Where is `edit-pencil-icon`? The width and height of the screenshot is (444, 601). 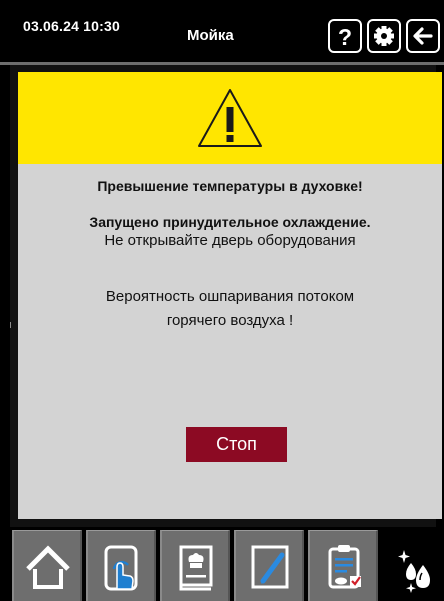 edit-pencil-icon is located at coordinates (270, 567).